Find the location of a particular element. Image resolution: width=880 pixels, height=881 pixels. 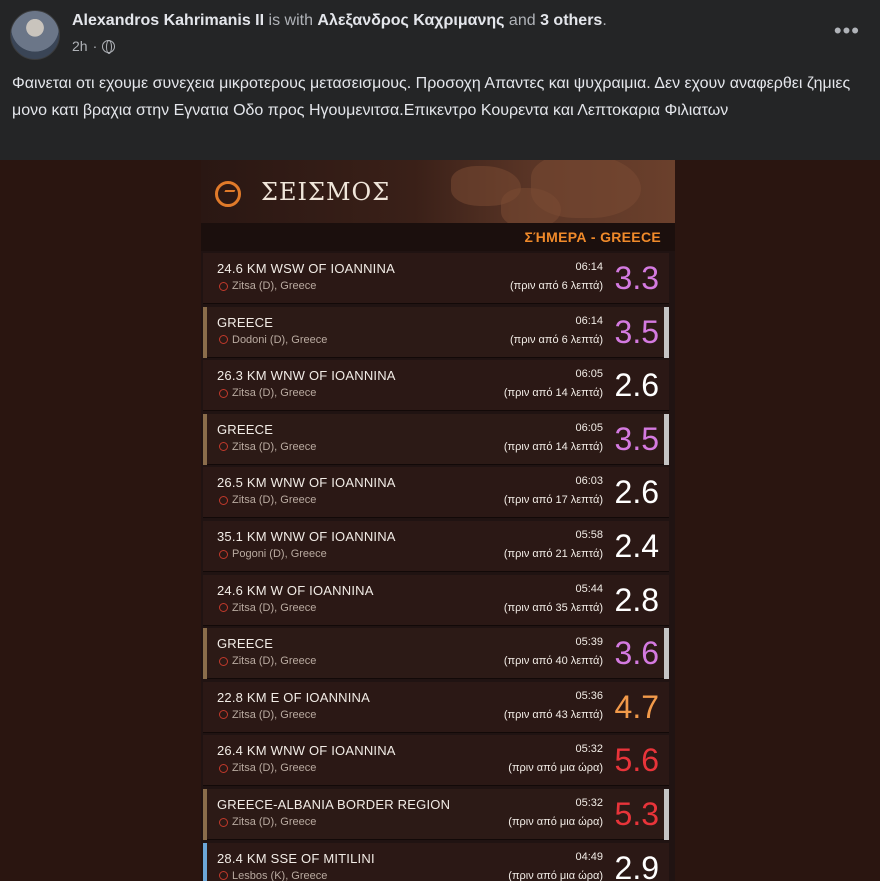

post-time: 2h is located at coordinates (80, 46).